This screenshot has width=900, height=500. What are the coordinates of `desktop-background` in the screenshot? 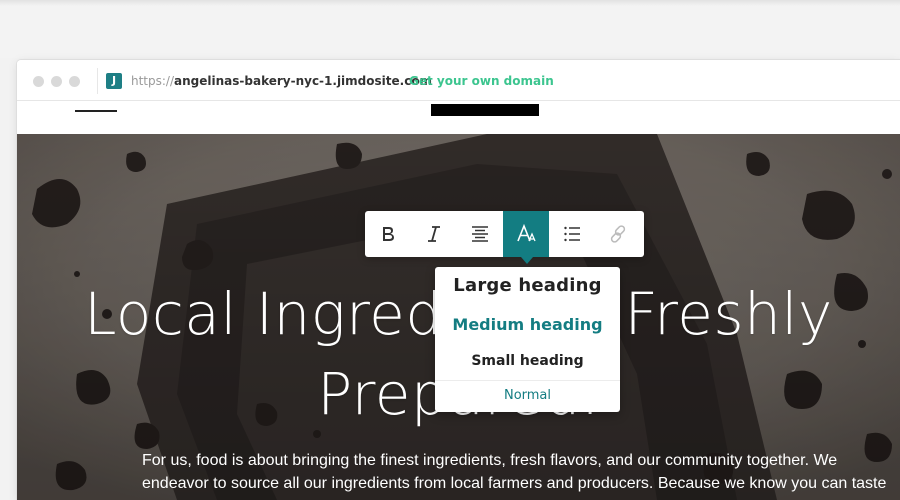 It's located at (450, 29).